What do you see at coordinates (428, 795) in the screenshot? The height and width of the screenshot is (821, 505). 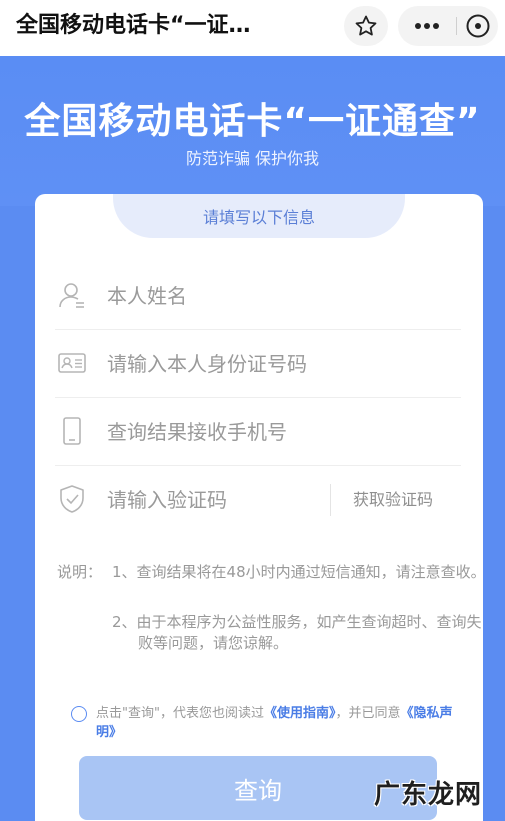 I see `watermark-text: 广东龙网` at bounding box center [428, 795].